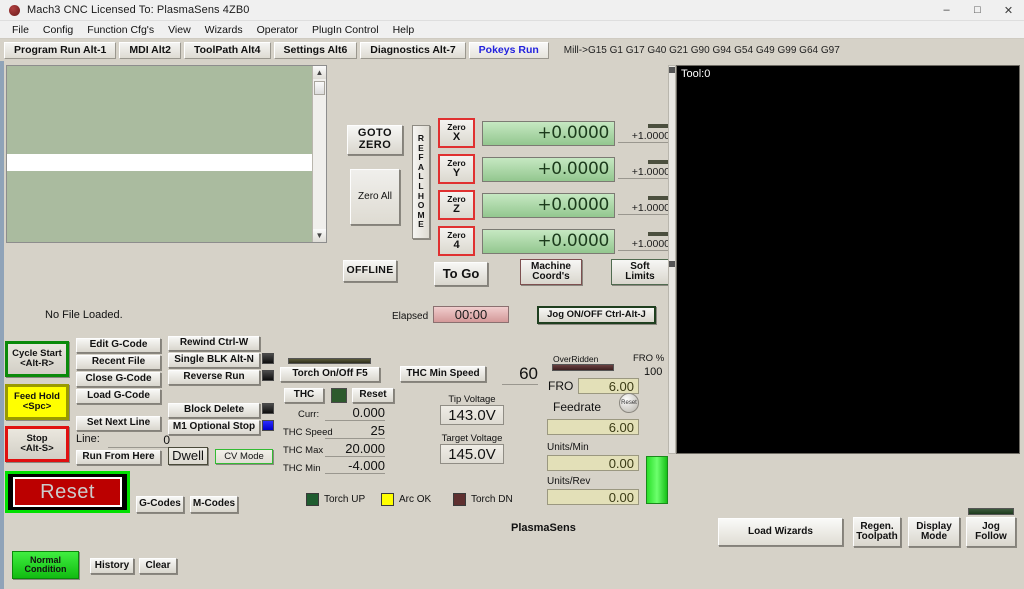 The width and height of the screenshot is (1024, 589). Describe the element at coordinates (375, 140) in the screenshot. I see `goto-zero-button: GOTO ZERO` at that location.